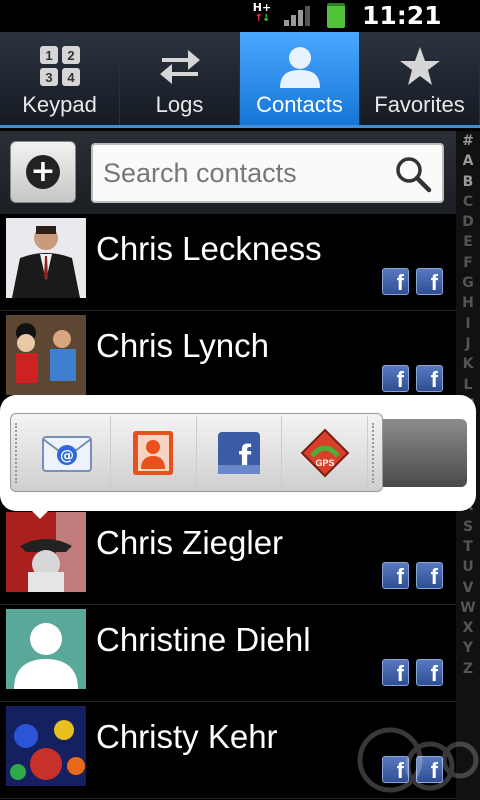 The width and height of the screenshot is (480, 800). What do you see at coordinates (468, 182) in the screenshot?
I see `index-letter: B` at bounding box center [468, 182].